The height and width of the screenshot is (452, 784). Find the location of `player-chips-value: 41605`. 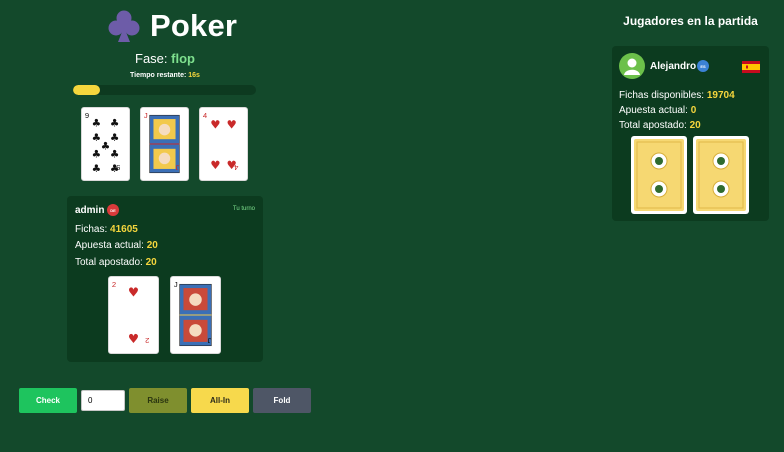

player-chips-value: 41605 is located at coordinates (124, 229).